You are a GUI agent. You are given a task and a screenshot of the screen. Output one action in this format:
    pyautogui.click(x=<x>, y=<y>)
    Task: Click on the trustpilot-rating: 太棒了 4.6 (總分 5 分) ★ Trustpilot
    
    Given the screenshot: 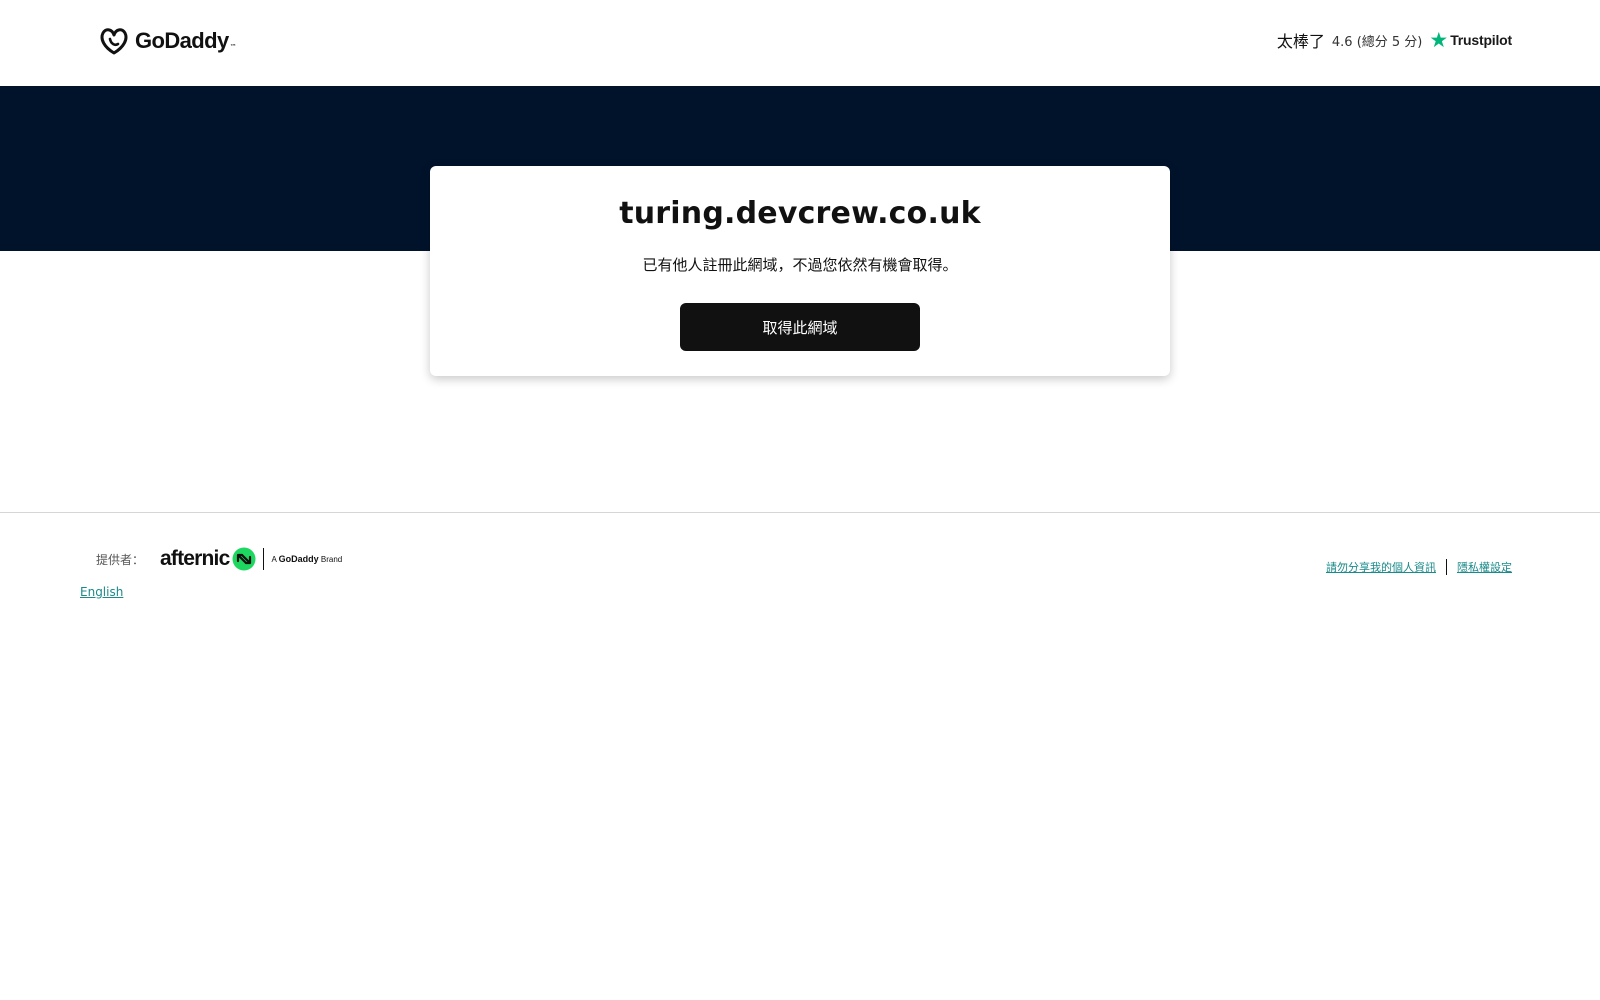 What is the action you would take?
    pyautogui.click(x=1394, y=40)
    